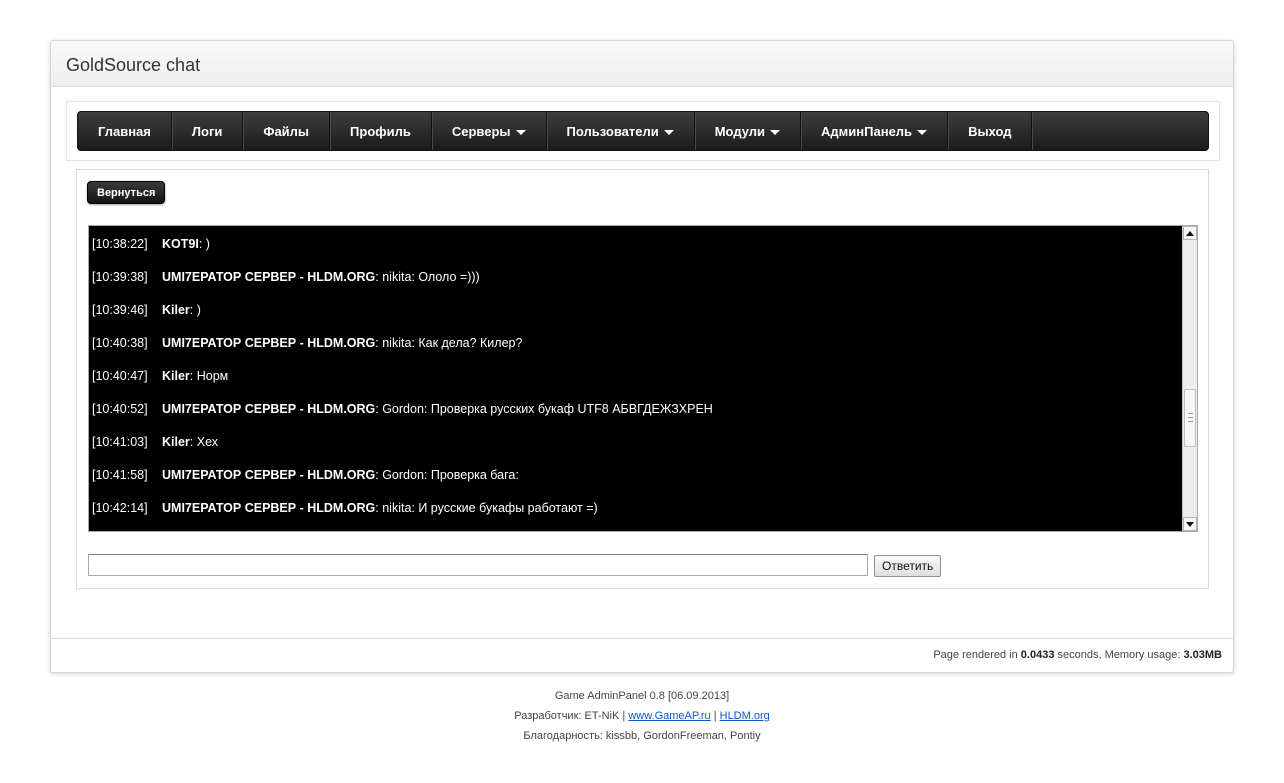 The width and height of the screenshot is (1284, 783). What do you see at coordinates (427, 277) in the screenshot?
I see `chat-text: : nikita: Ололо =)))` at bounding box center [427, 277].